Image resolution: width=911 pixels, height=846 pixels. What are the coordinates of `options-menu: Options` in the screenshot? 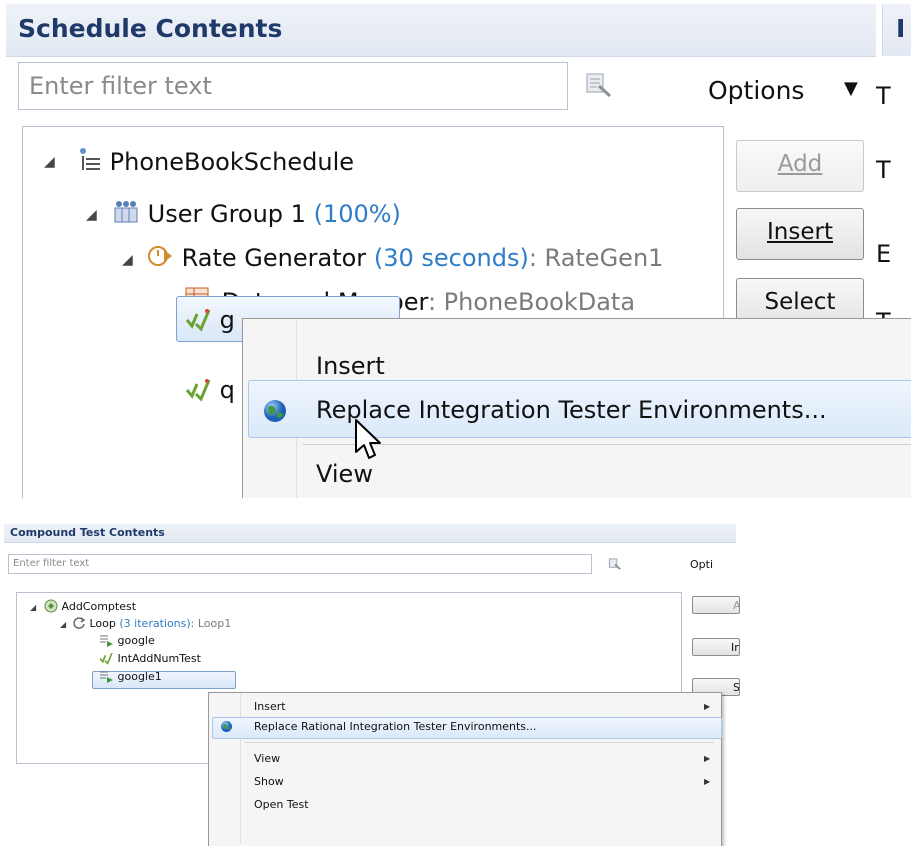 It's located at (756, 90).